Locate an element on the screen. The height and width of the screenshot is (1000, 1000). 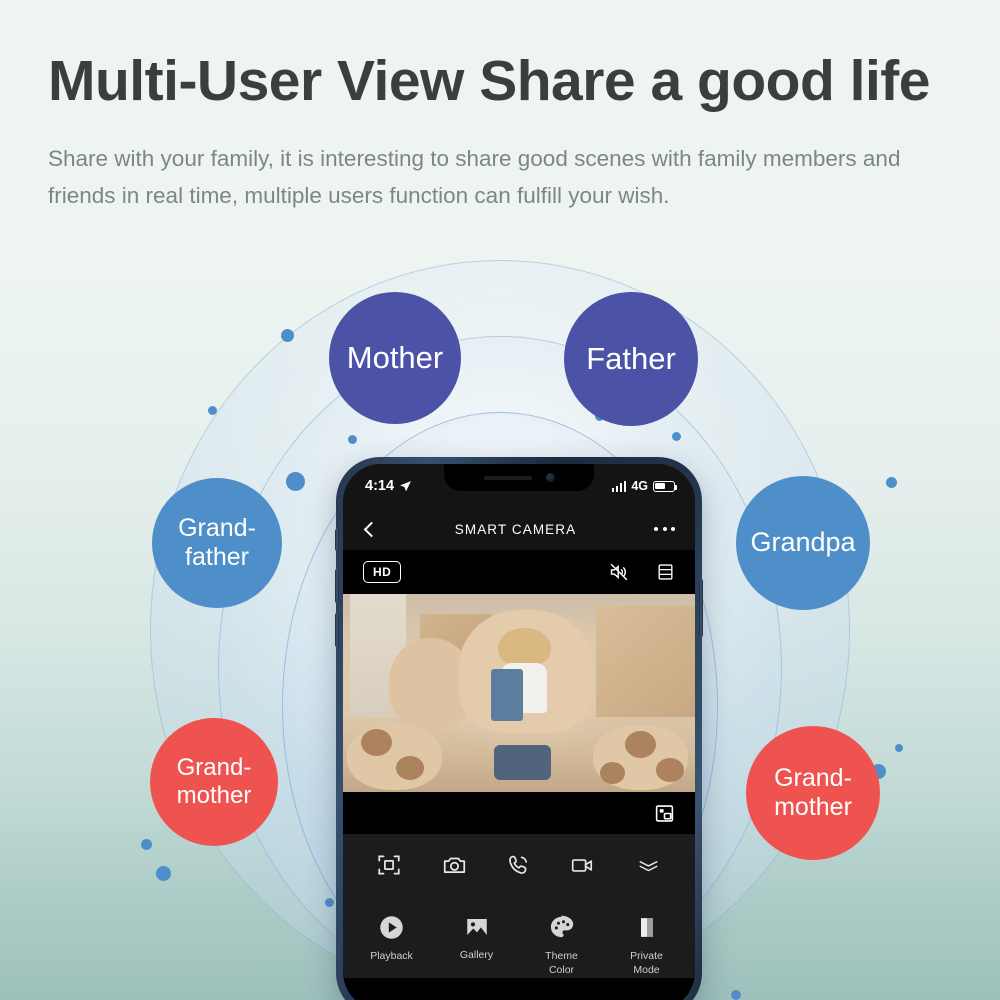
more-dots-icon is located at coordinates (664, 529).